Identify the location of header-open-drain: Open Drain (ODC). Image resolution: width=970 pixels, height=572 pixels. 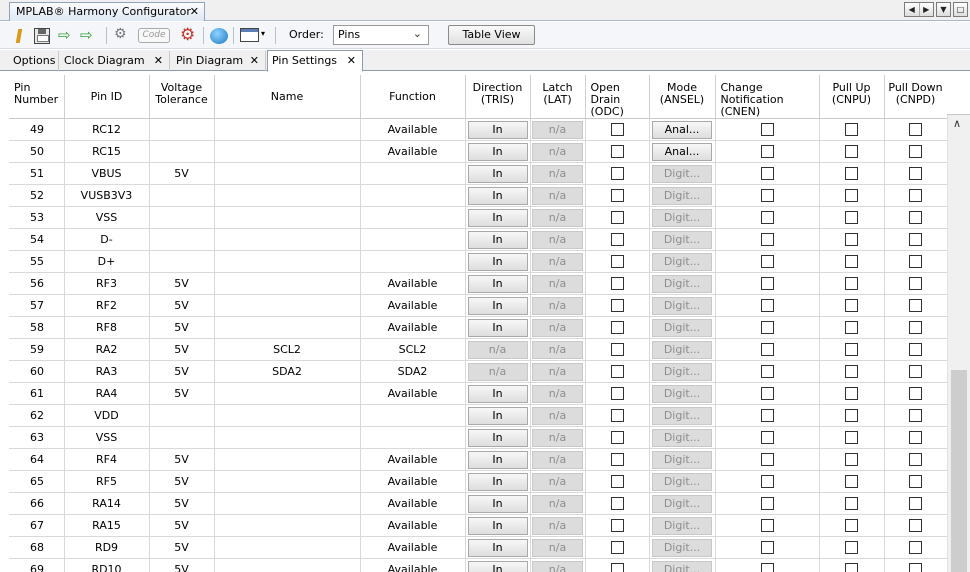
(617, 97).